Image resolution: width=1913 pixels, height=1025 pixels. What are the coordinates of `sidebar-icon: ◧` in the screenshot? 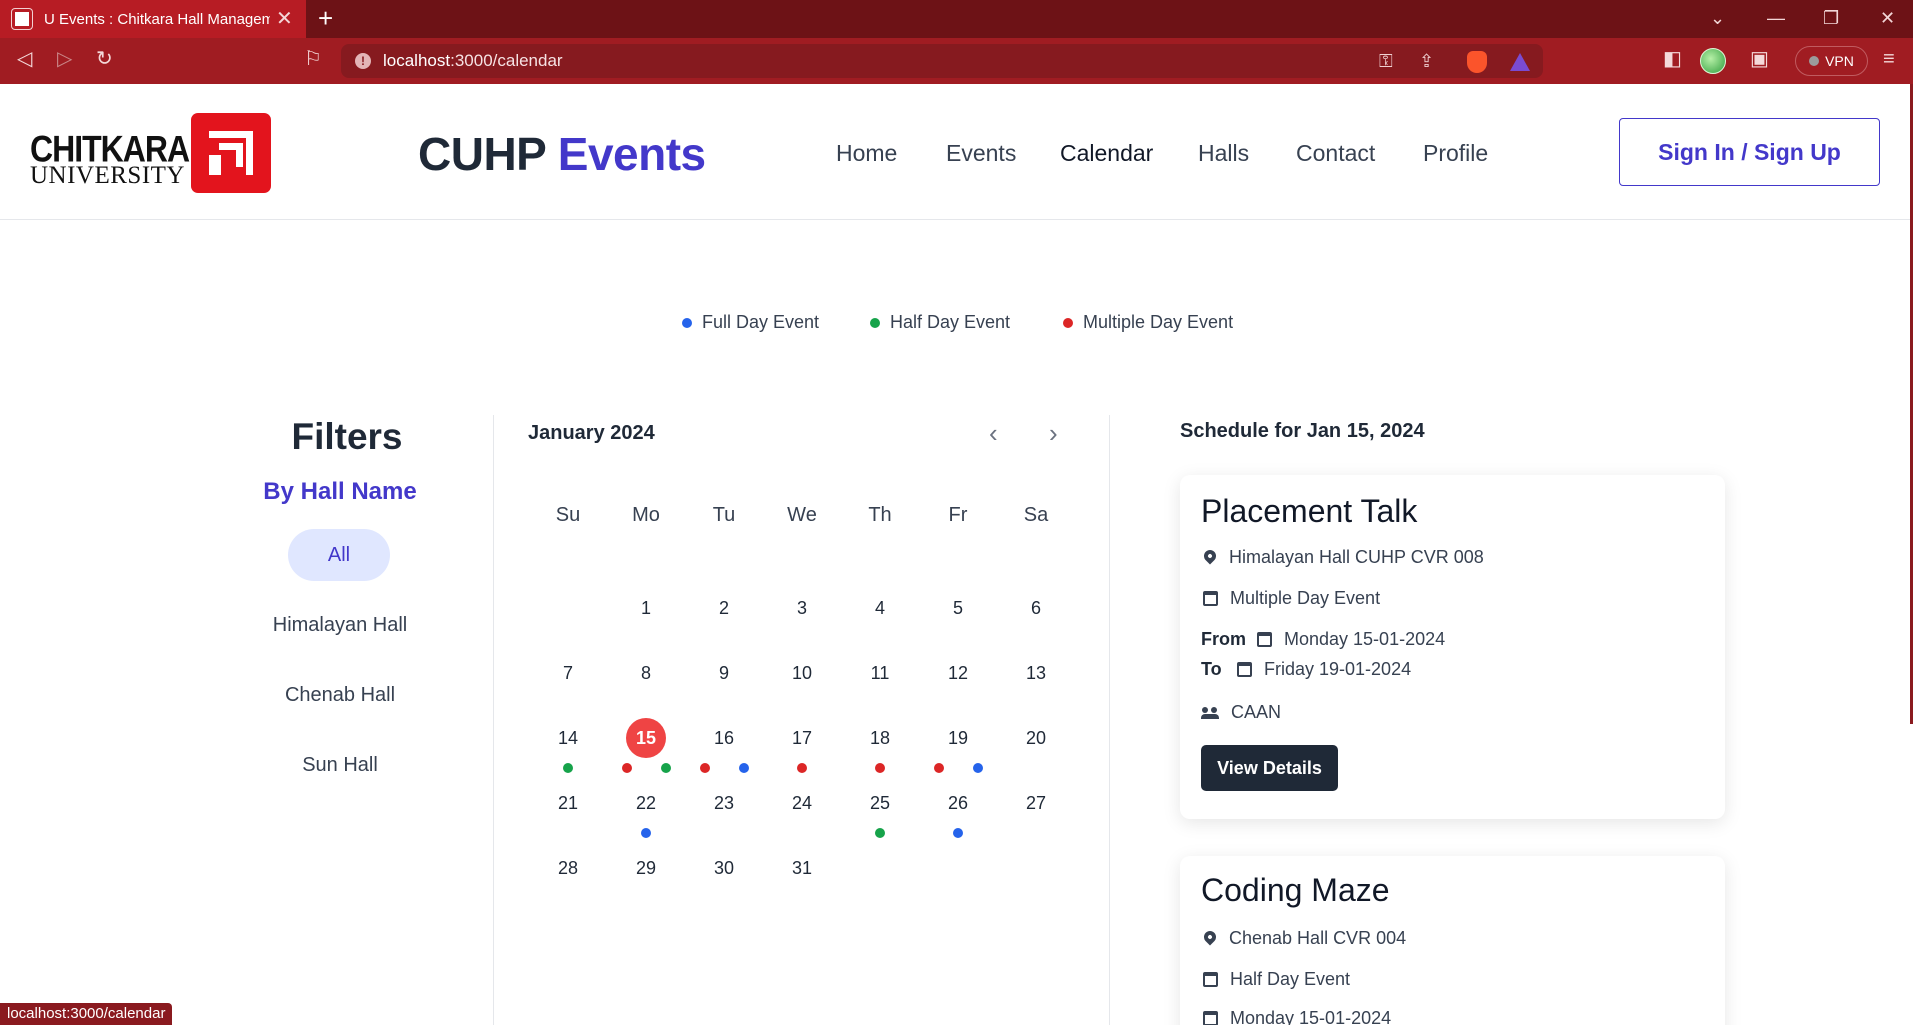 It's located at (1672, 59).